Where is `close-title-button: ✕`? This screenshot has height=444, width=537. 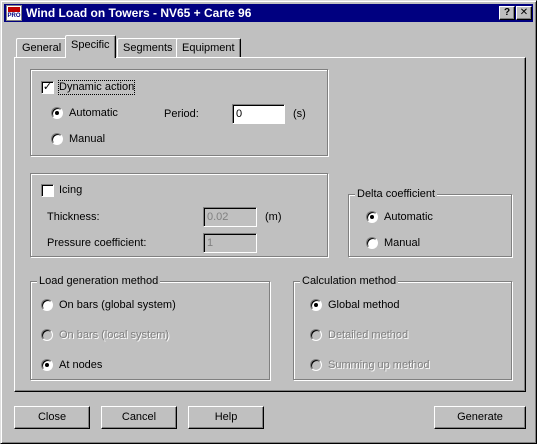
close-title-button: ✕ is located at coordinates (524, 13).